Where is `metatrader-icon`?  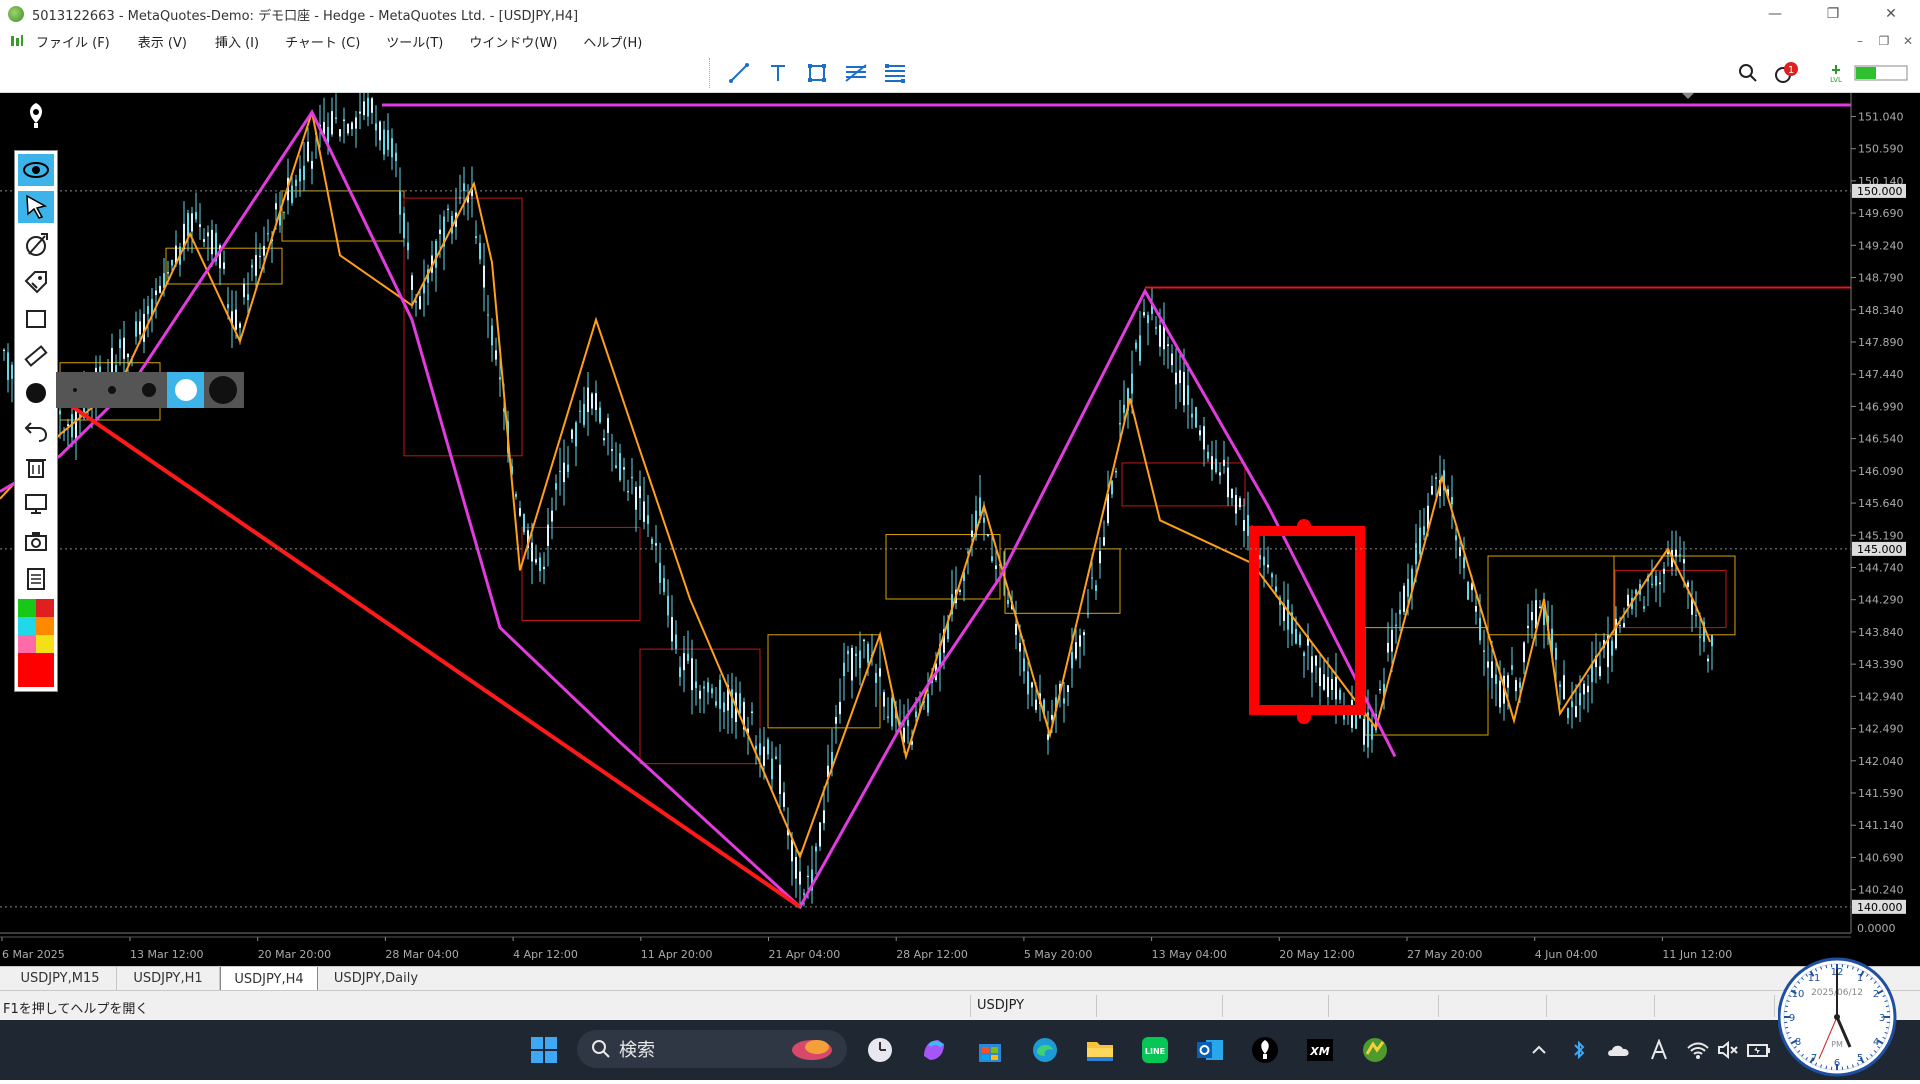 metatrader-icon is located at coordinates (1375, 1050).